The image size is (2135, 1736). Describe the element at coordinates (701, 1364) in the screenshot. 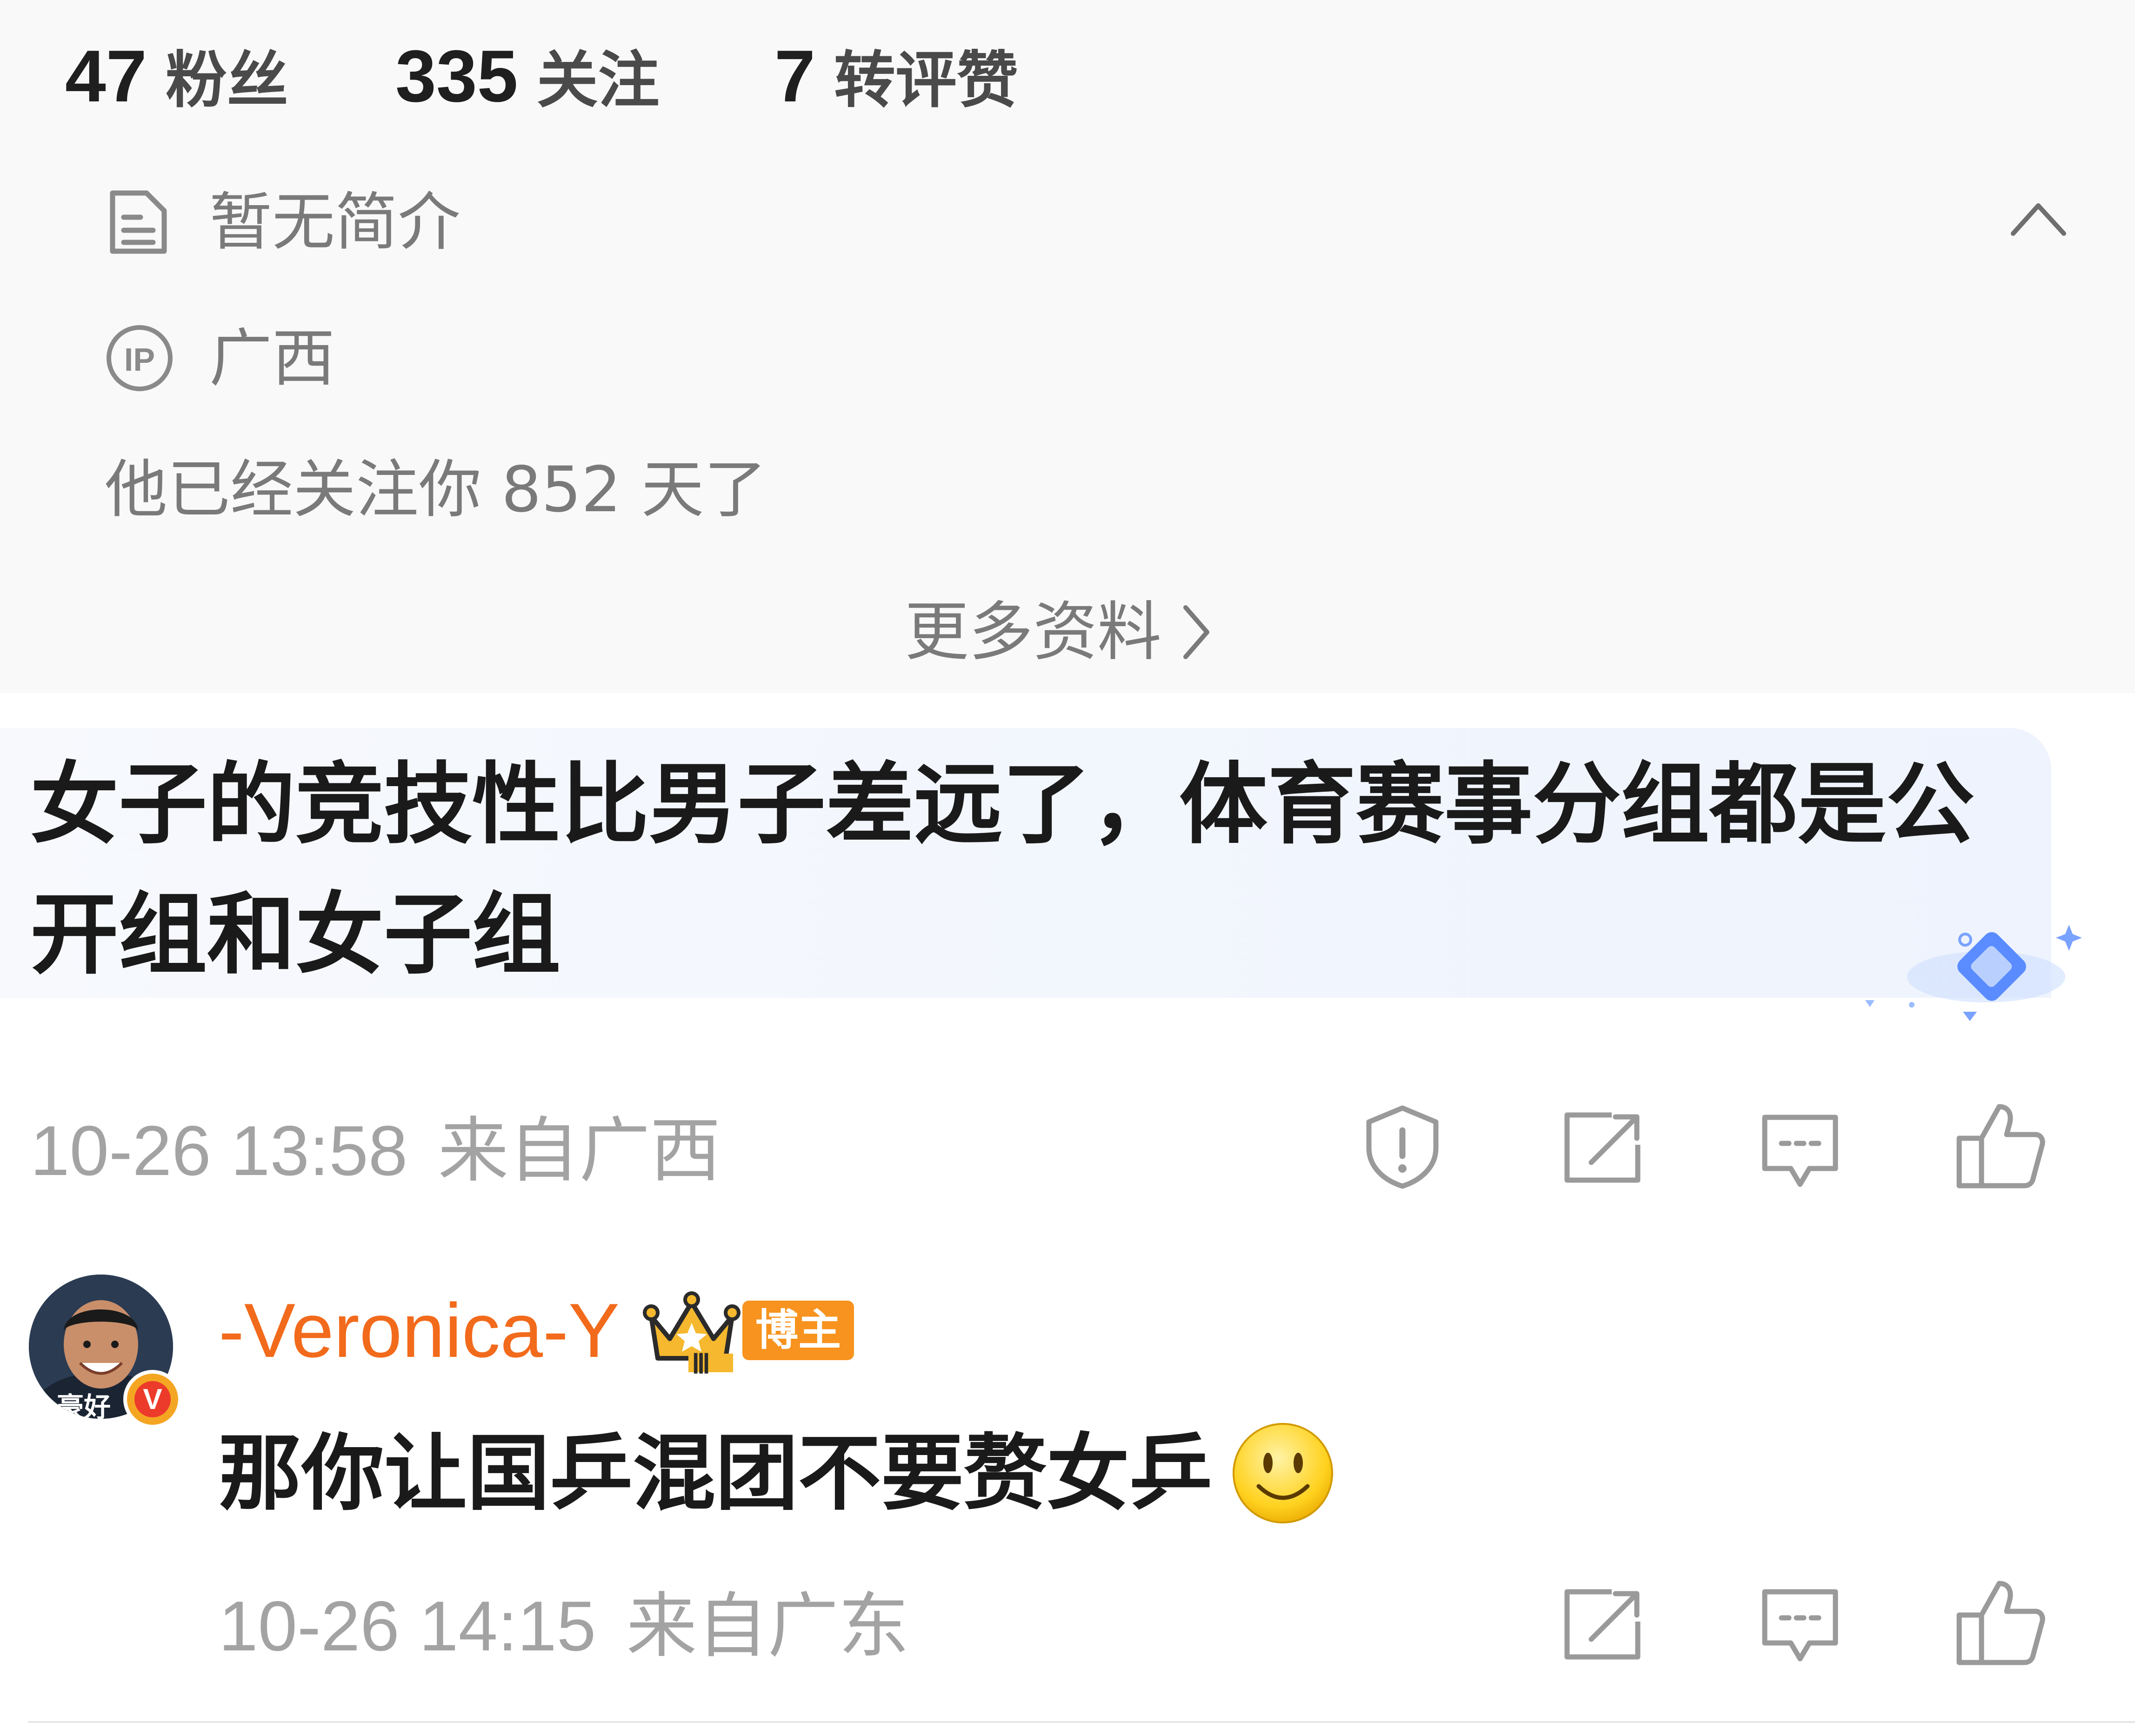

I see `fan-level: Ⅲ` at that location.